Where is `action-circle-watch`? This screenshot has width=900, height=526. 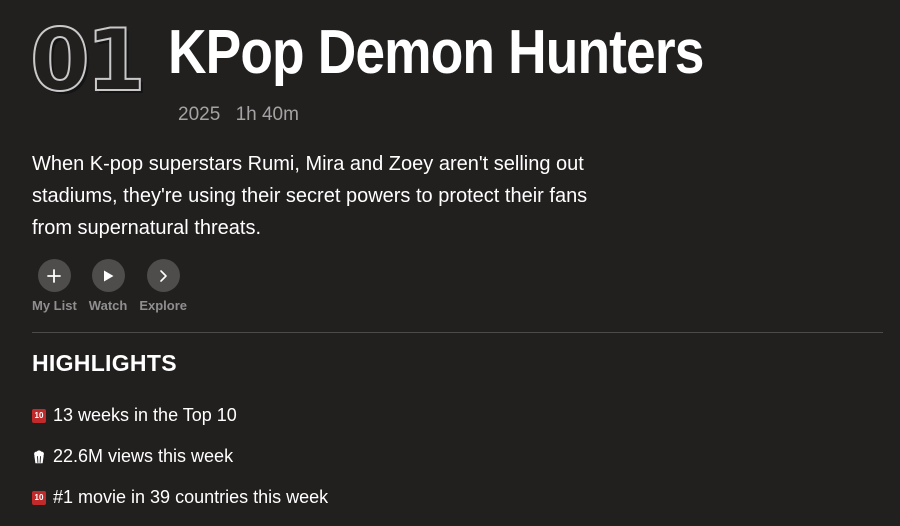
action-circle-watch is located at coordinates (108, 275).